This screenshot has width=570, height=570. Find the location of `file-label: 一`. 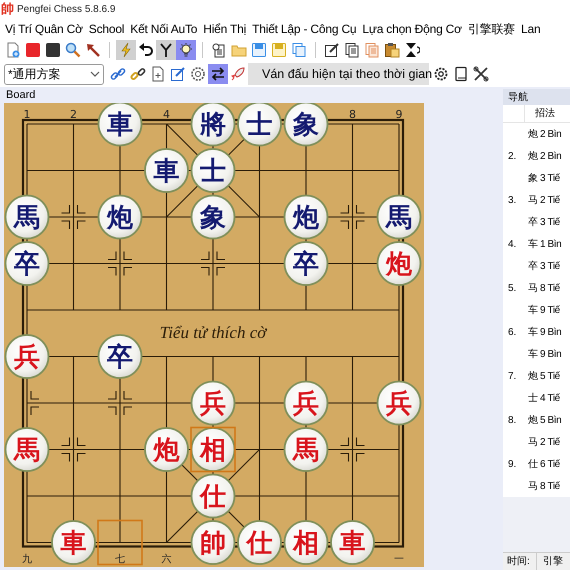

file-label: 一 is located at coordinates (399, 559).